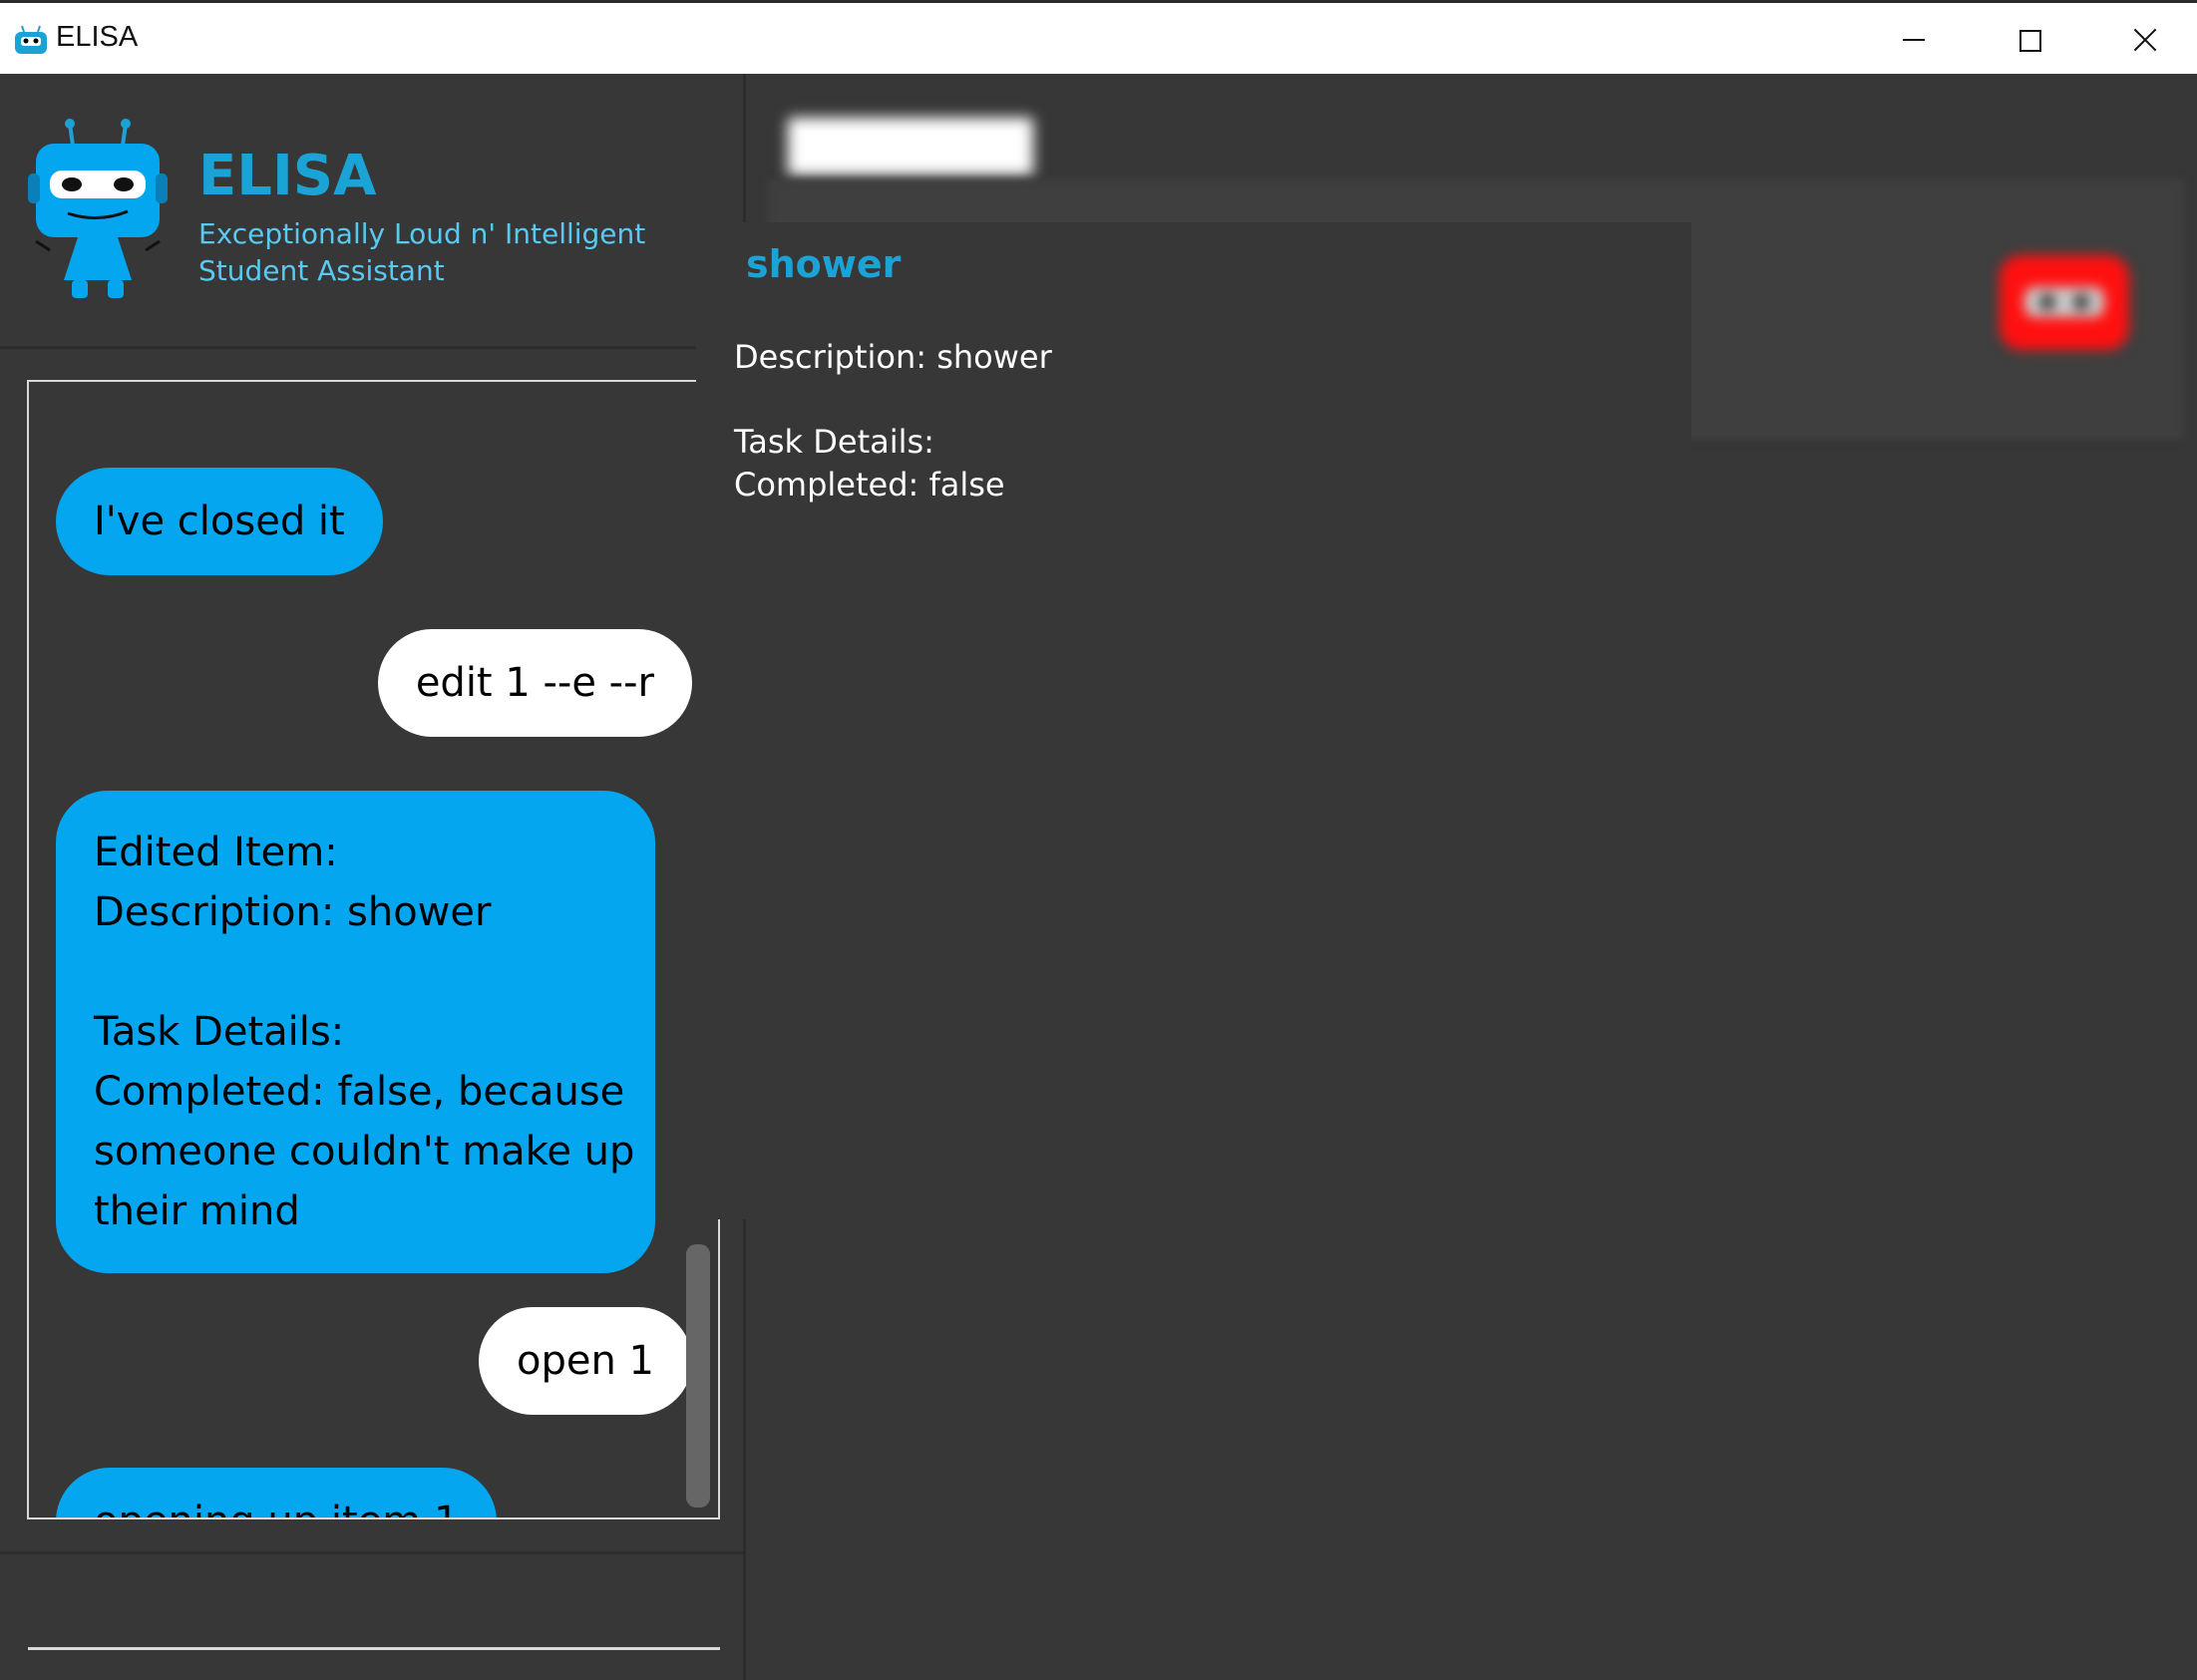  I want to click on task-title: shower, so click(824, 264).